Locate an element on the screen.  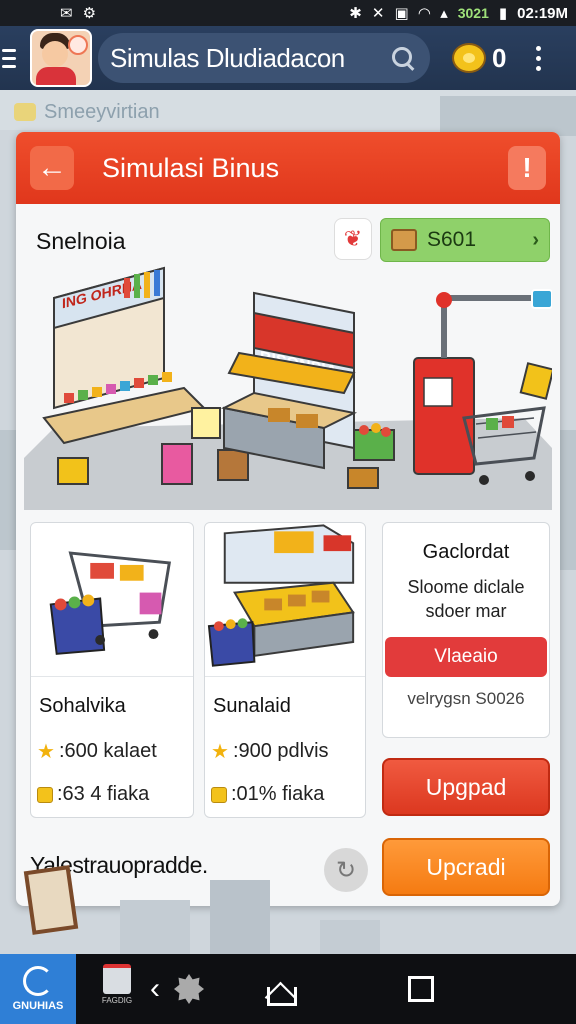
item-stat-text: :600 kalaet is located at coordinates (107, 751).